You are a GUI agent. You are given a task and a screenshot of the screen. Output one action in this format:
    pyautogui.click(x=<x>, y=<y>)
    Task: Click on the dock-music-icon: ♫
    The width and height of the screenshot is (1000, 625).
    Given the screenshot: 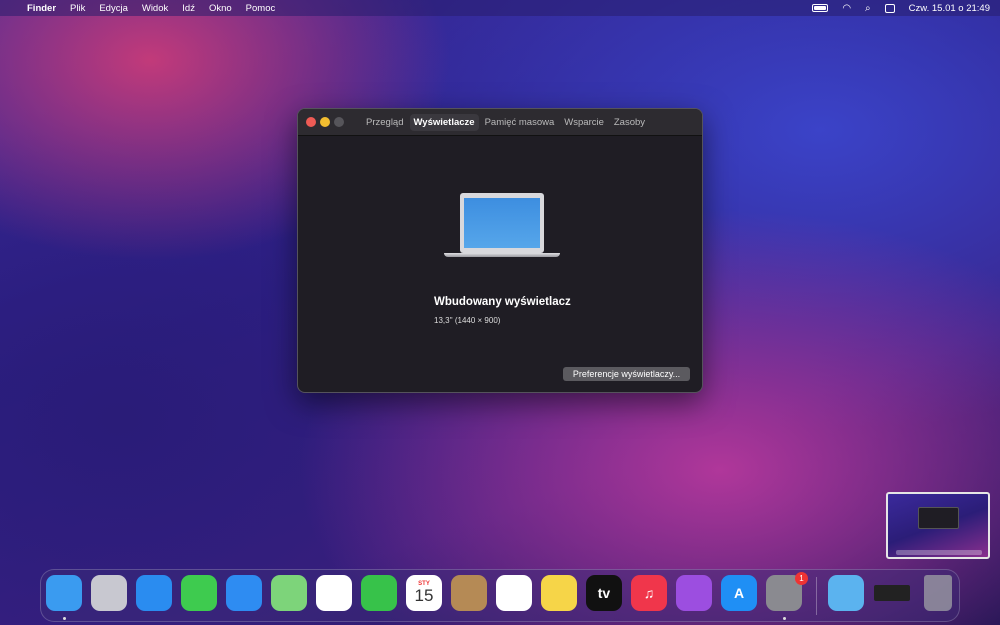 What is the action you would take?
    pyautogui.click(x=649, y=593)
    